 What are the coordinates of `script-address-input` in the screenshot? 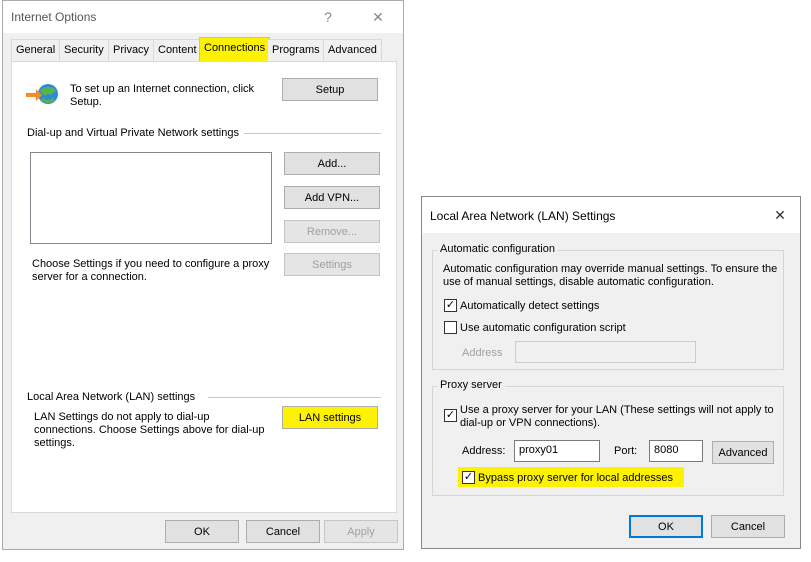 It's located at (605, 352).